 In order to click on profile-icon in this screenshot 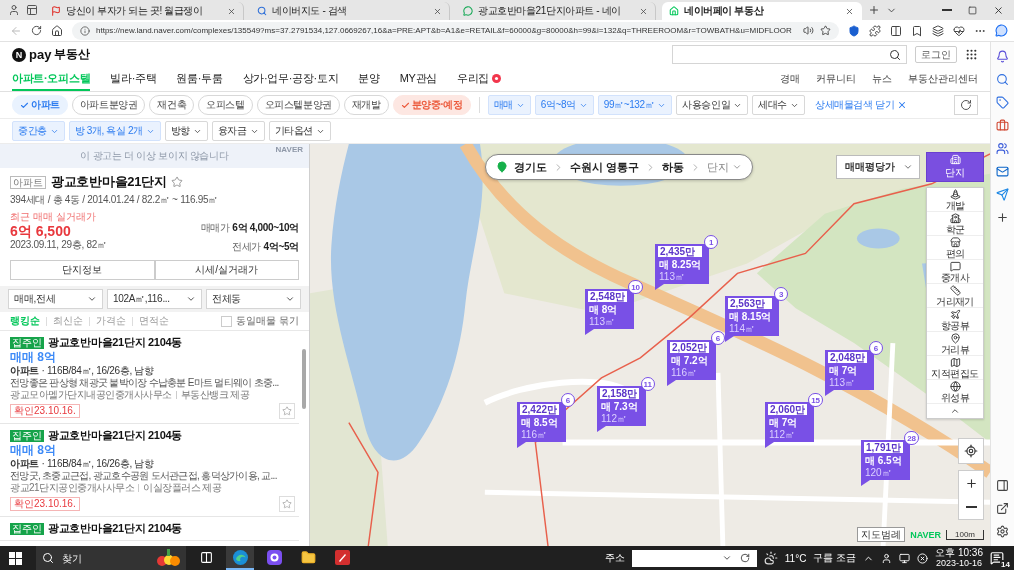, I will do `click(14, 10)`.